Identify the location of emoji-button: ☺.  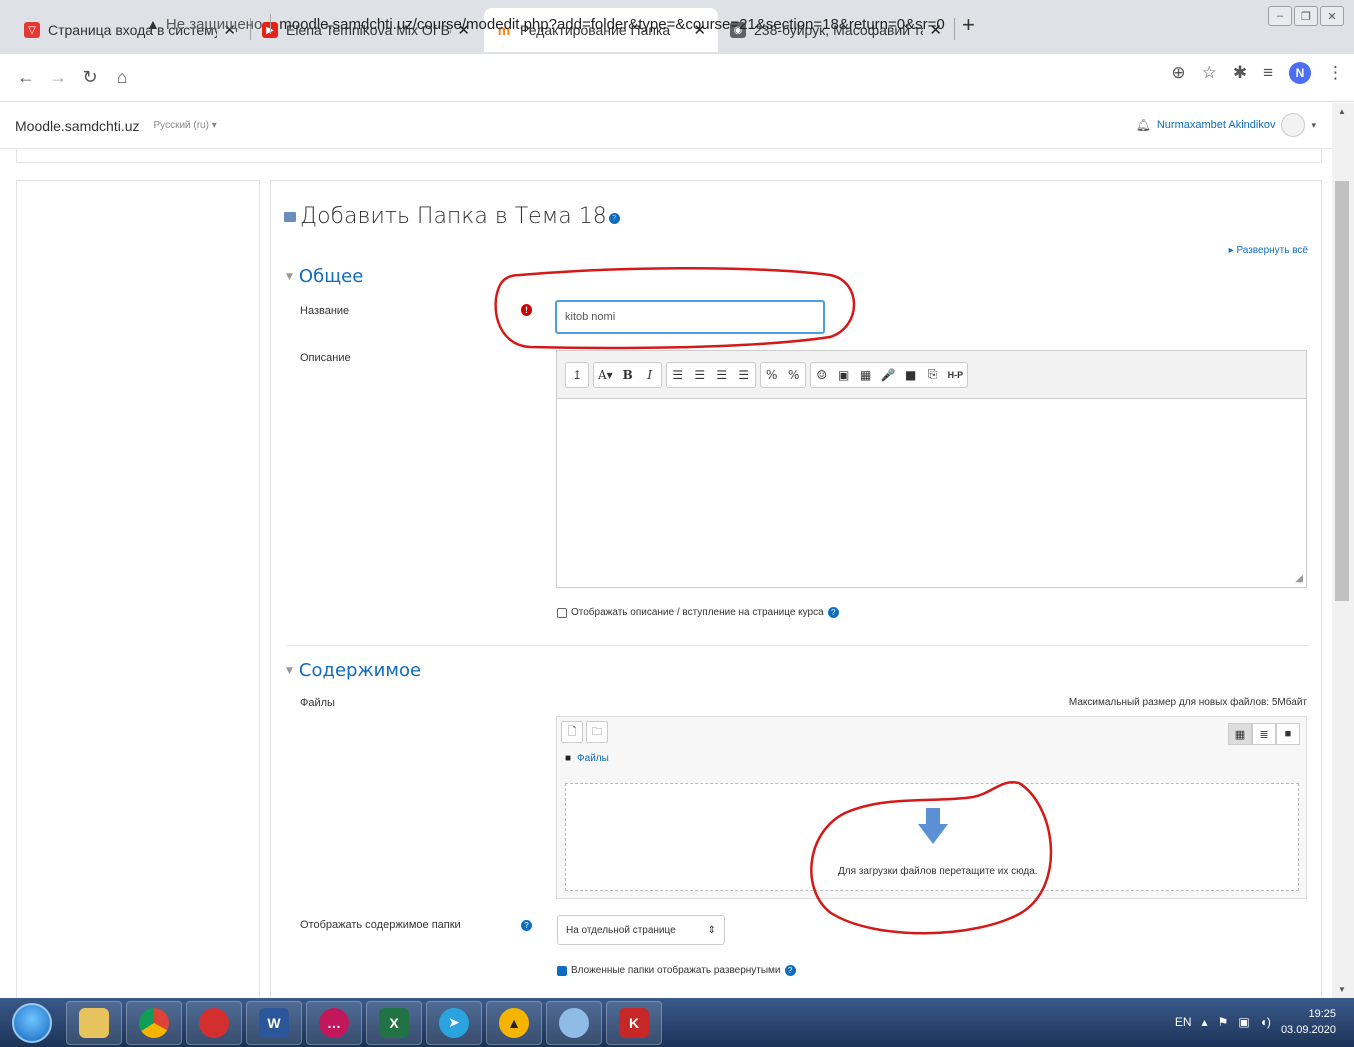
(822, 375).